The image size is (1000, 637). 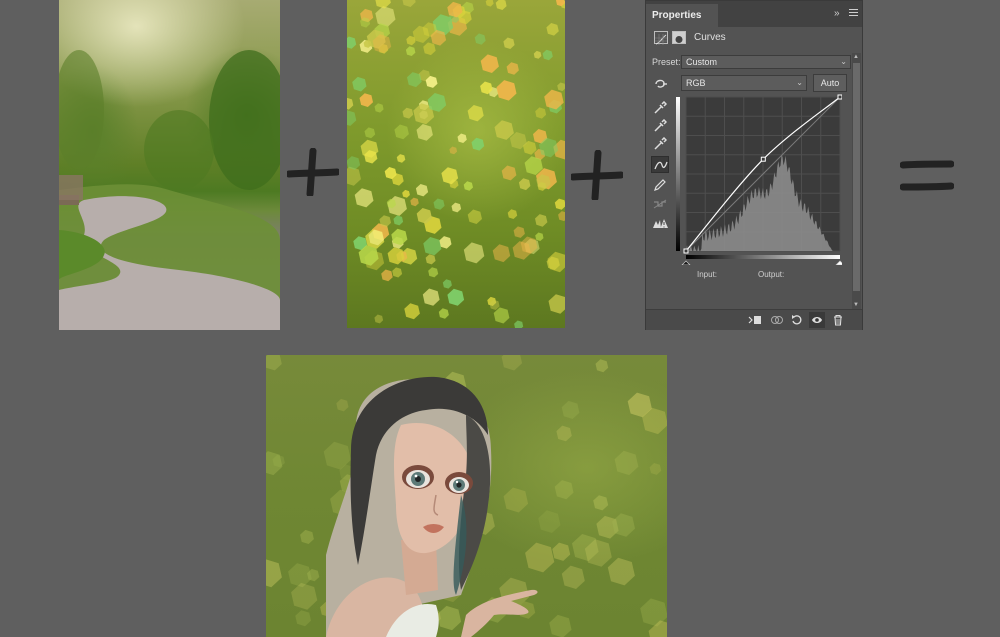 I want to click on adjustment-title: Curves, so click(x=710, y=37).